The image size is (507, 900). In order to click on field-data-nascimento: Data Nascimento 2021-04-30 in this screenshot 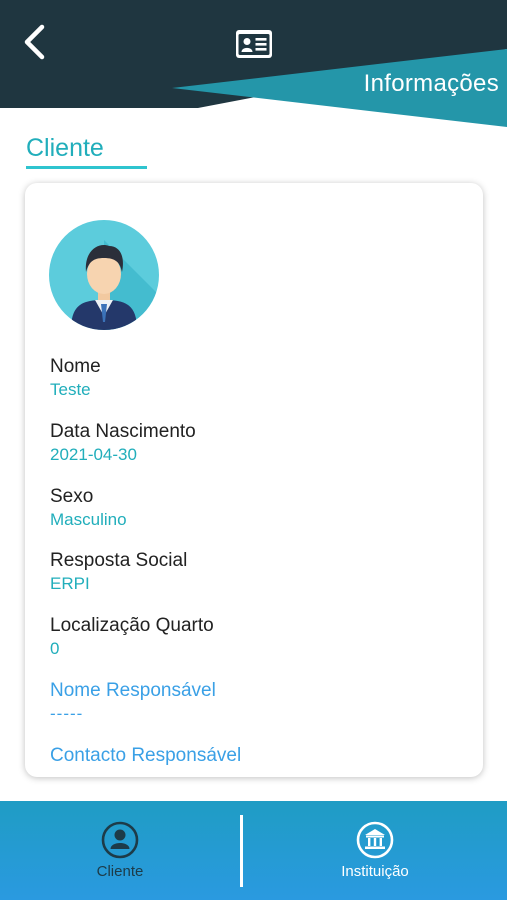, I will do `click(123, 443)`.